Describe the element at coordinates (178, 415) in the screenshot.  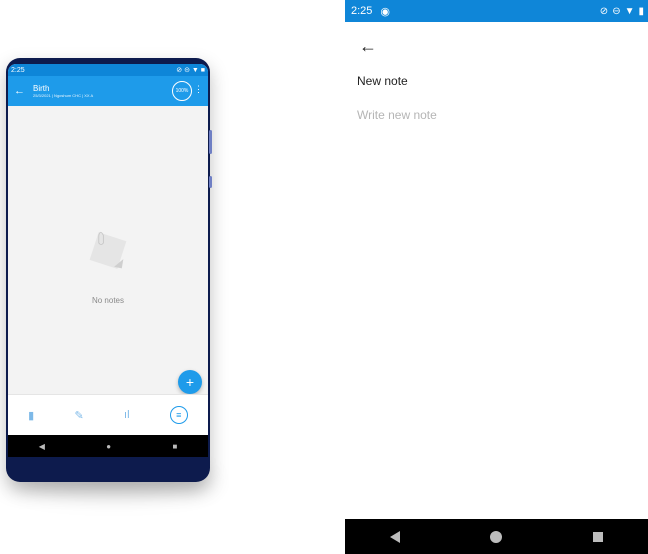
I see `notes-icon: ≡` at that location.